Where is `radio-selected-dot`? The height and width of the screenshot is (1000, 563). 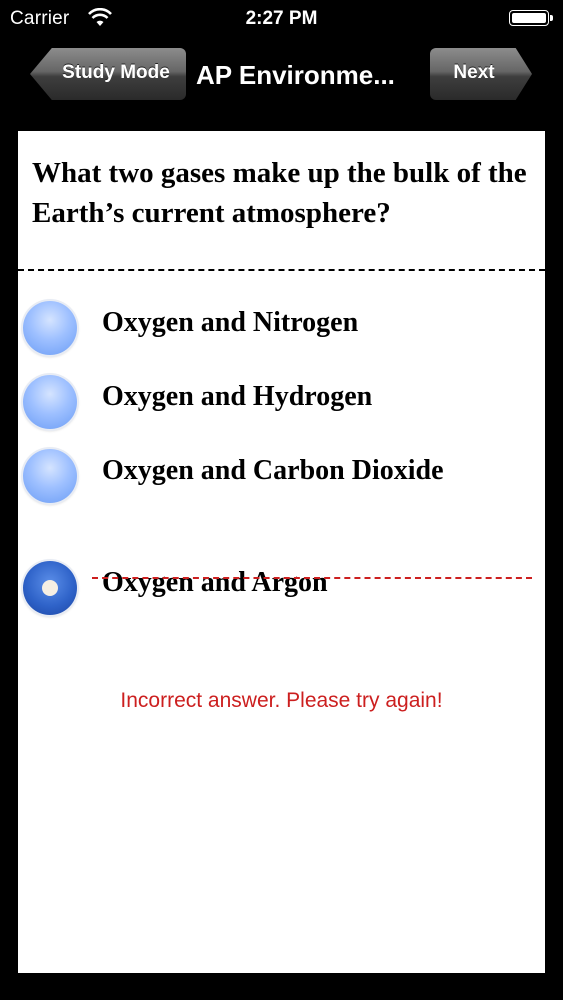
radio-selected-dot is located at coordinates (50, 588).